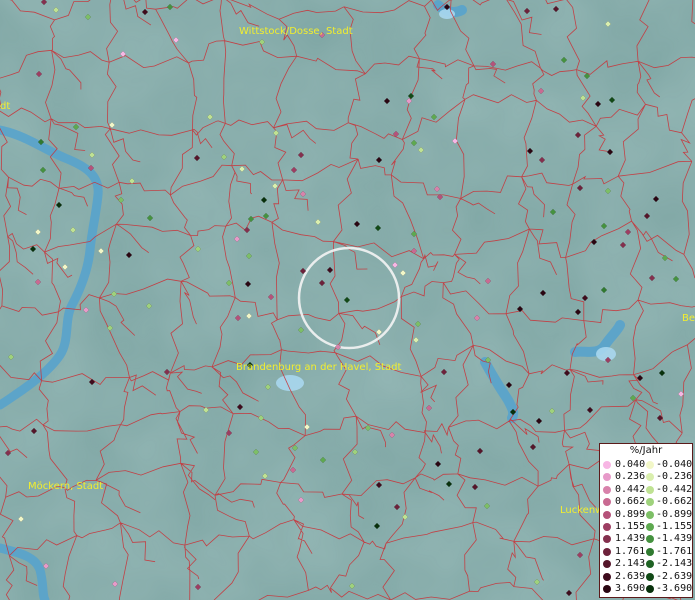 This screenshot has width=695, height=600. Describe the element at coordinates (630, 502) in the screenshot. I see `legend-value-positive: 0.662` at that location.